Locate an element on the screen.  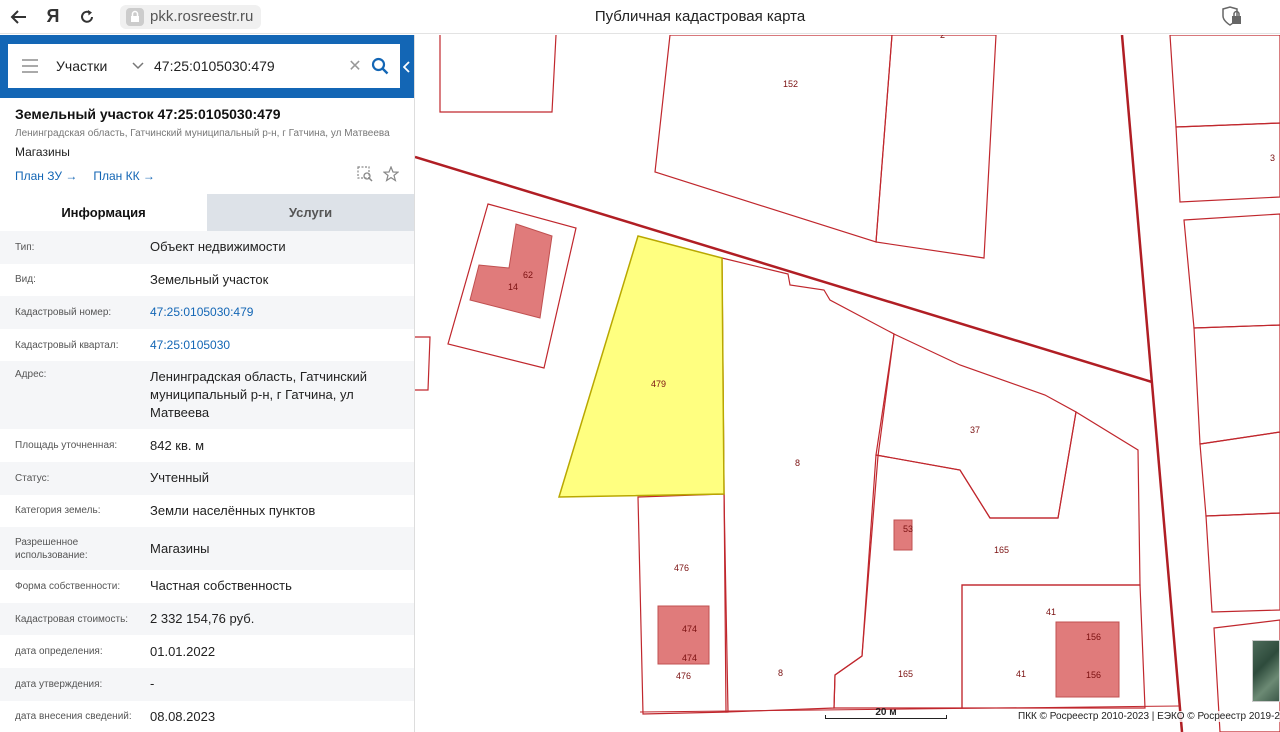
info-value: Земли населённых пунктов is located at coordinates (233, 510).